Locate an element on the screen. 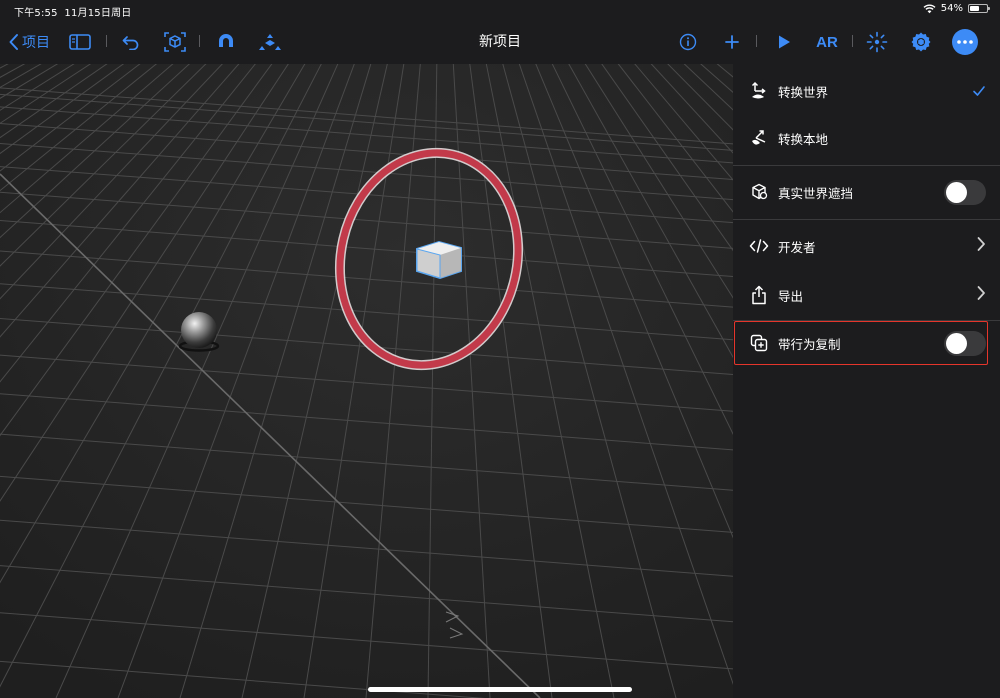  status-time-text: 下午5:55 is located at coordinates (36, 13).